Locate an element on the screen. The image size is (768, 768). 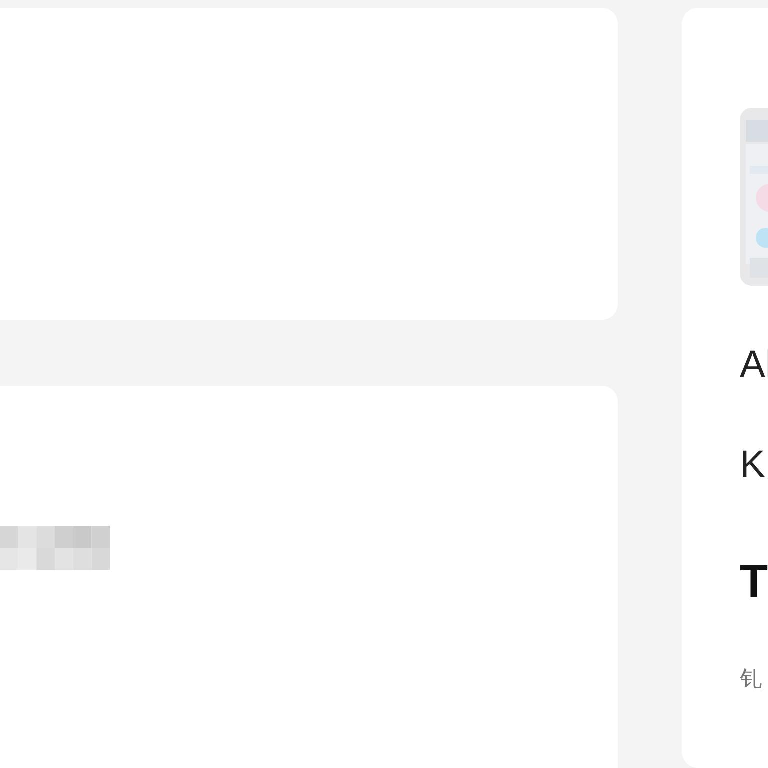
title-text: K is located at coordinates (753, 466).